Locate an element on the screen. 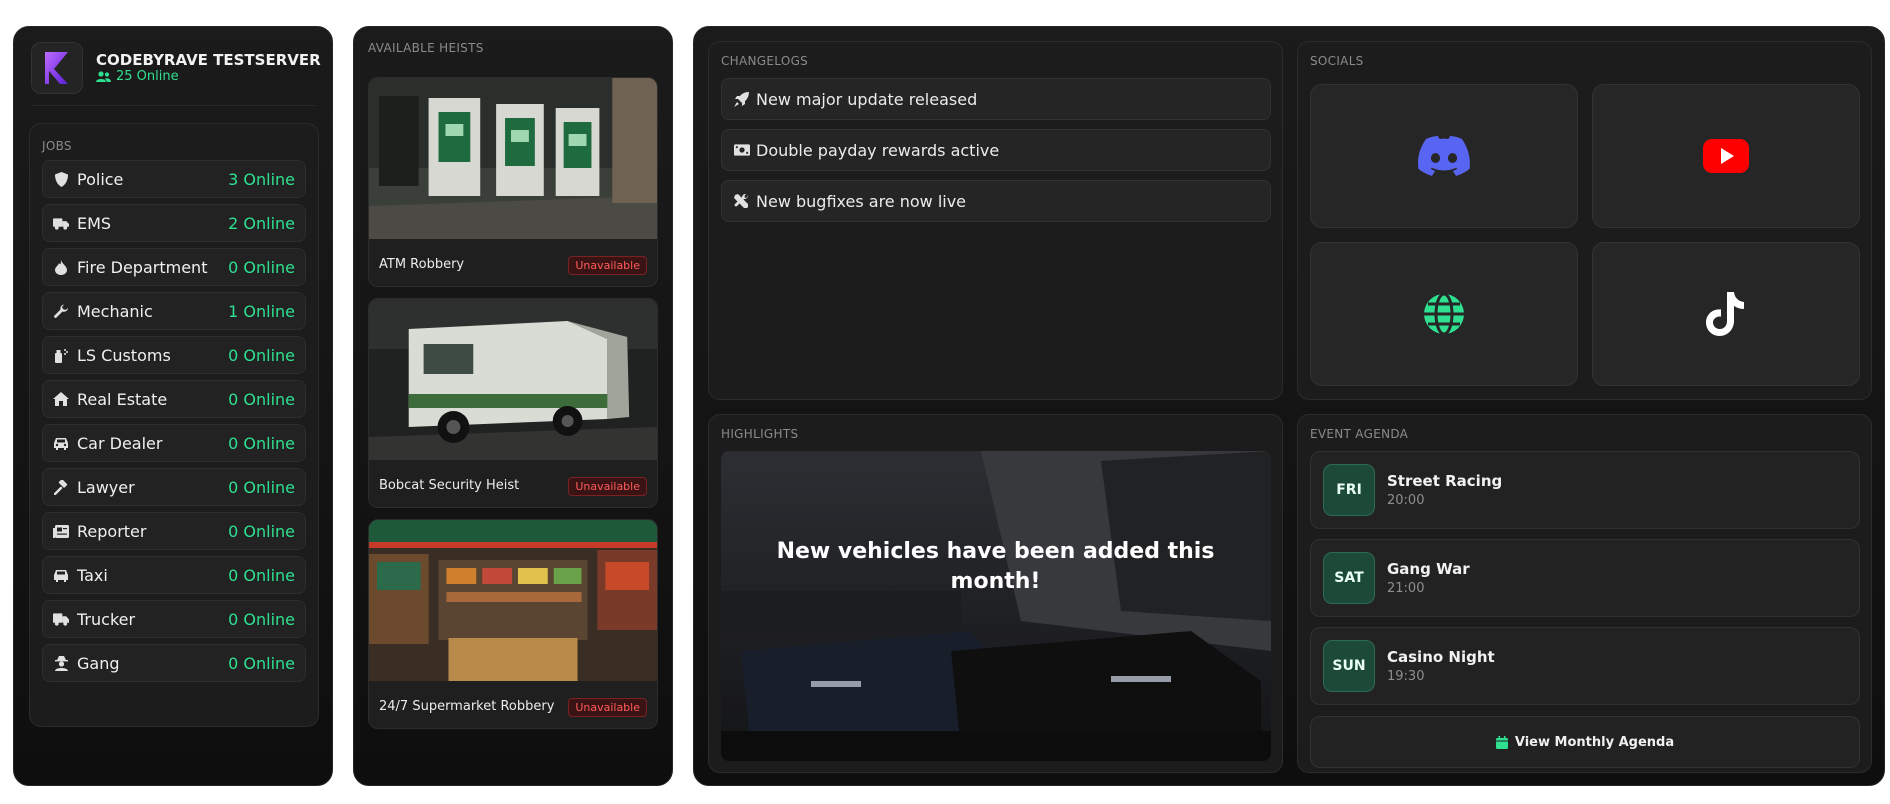 This screenshot has height=804, width=1890. changelog-text: New major update released is located at coordinates (867, 99).